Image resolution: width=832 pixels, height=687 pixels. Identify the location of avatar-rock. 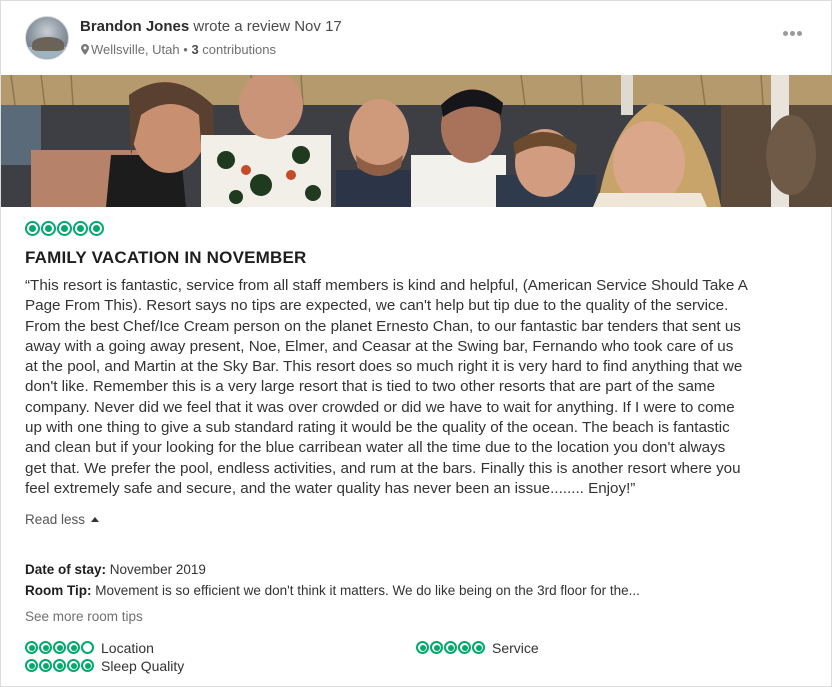
(48, 44).